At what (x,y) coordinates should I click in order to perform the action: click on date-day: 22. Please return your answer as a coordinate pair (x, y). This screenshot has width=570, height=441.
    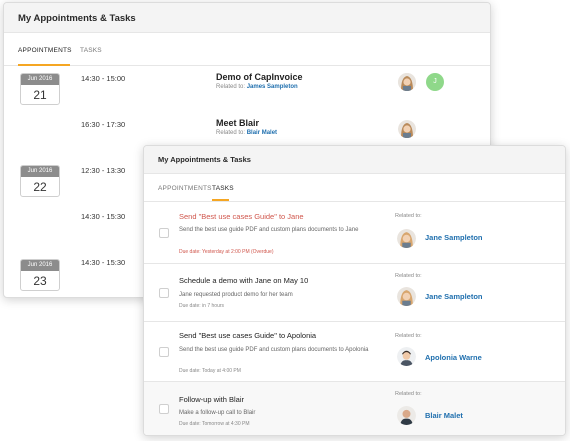
    Looking at the image, I should click on (40, 187).